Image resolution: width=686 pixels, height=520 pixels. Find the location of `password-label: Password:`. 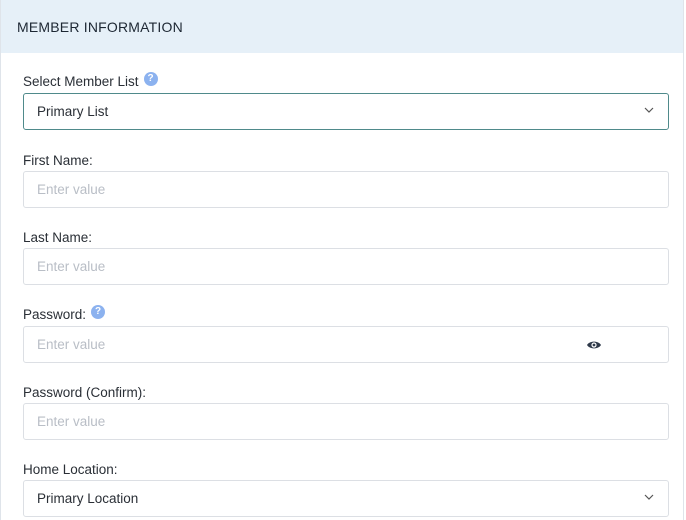

password-label: Password: is located at coordinates (55, 314).